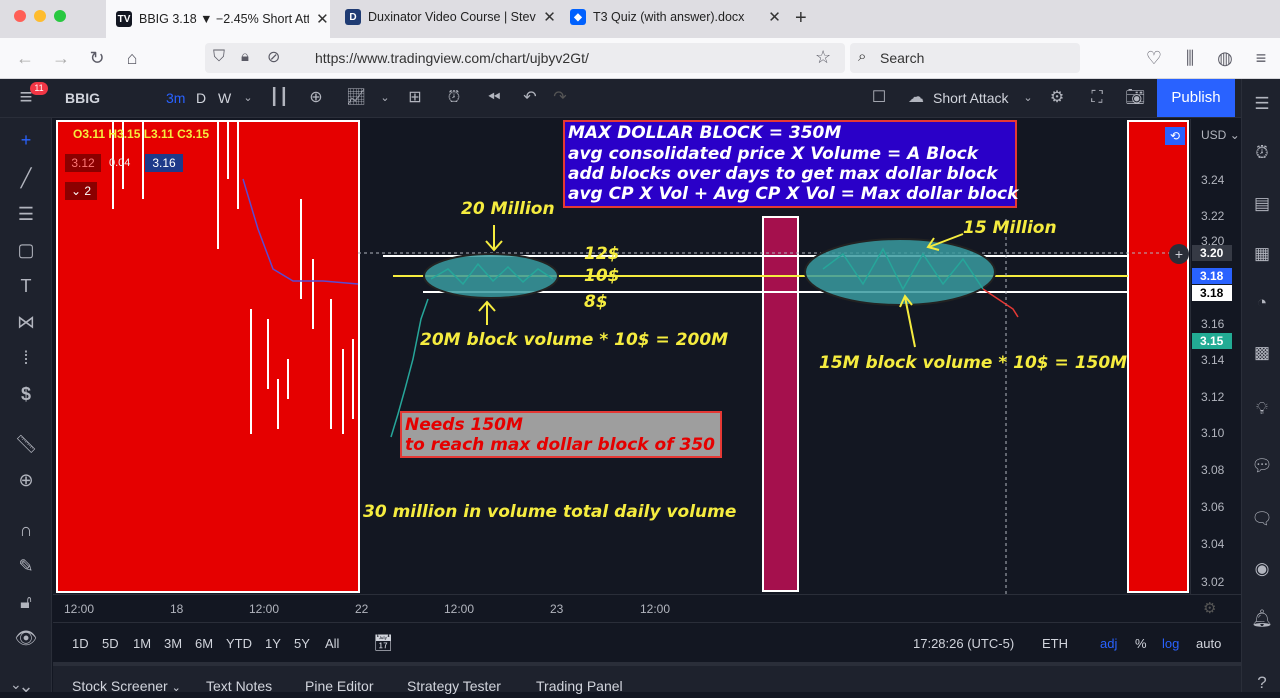  Describe the element at coordinates (97, 58) in the screenshot. I see `reload-icon: ↻` at that location.